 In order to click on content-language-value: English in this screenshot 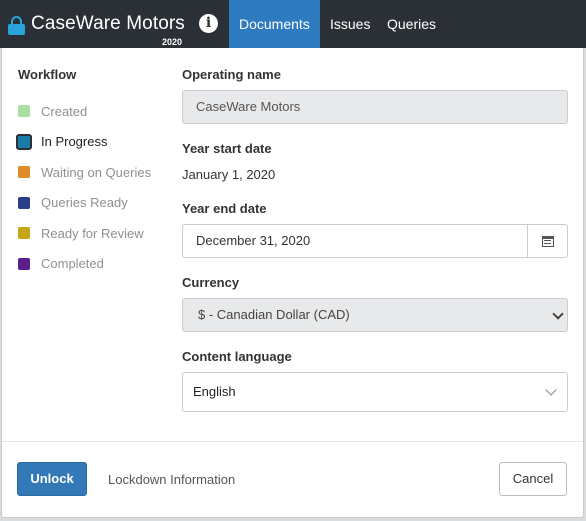, I will do `click(214, 391)`.